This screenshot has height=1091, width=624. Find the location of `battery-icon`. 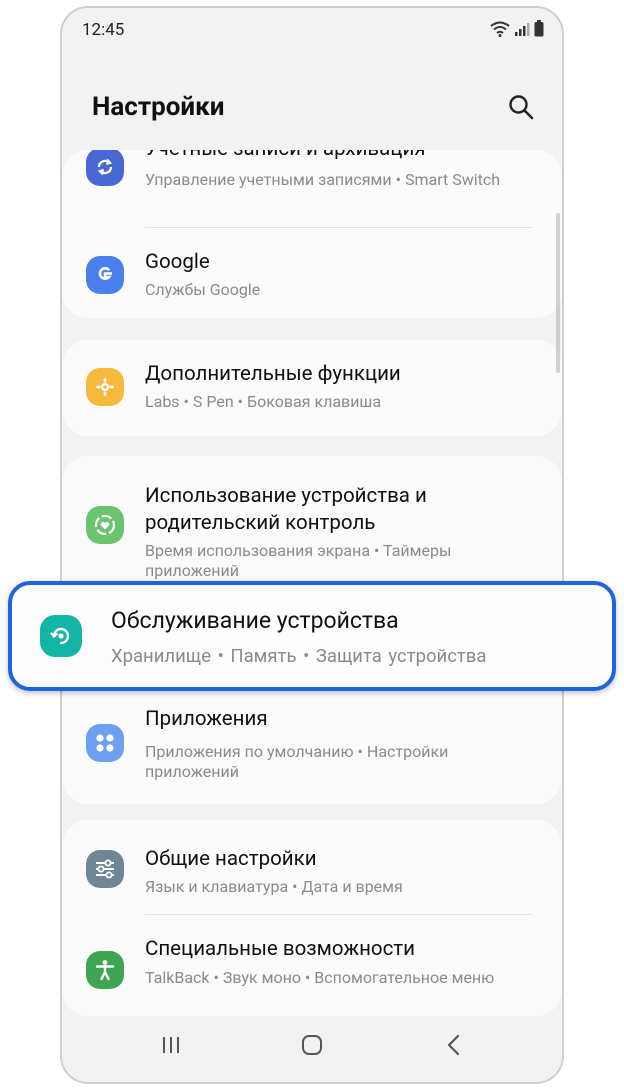

battery-icon is located at coordinates (539, 28).